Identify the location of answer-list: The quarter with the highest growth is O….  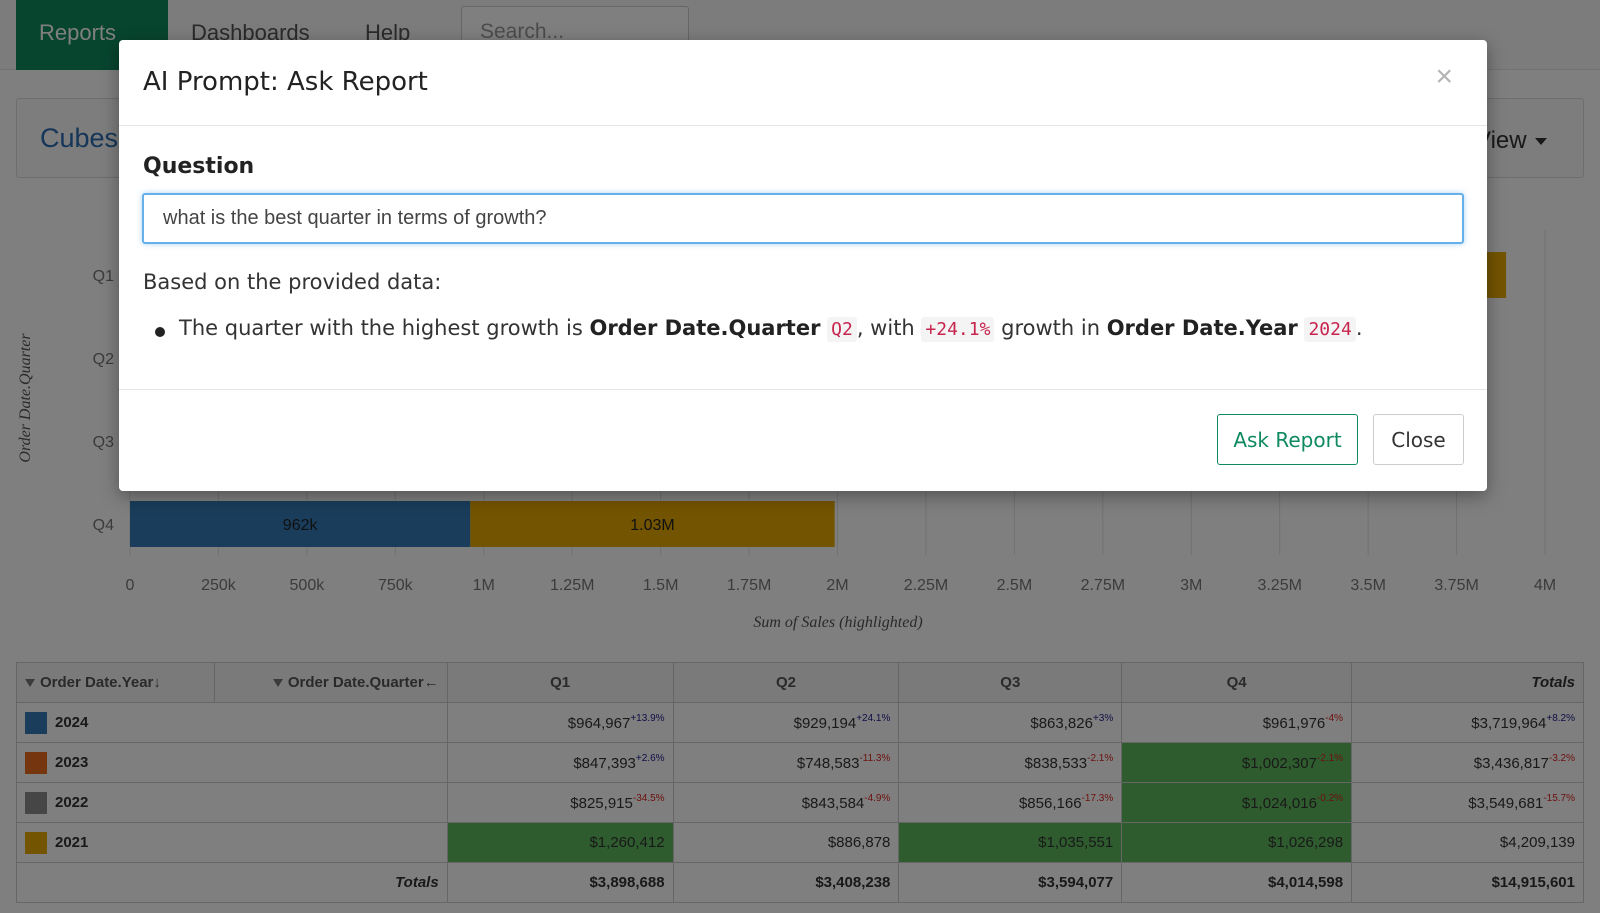
(759, 329).